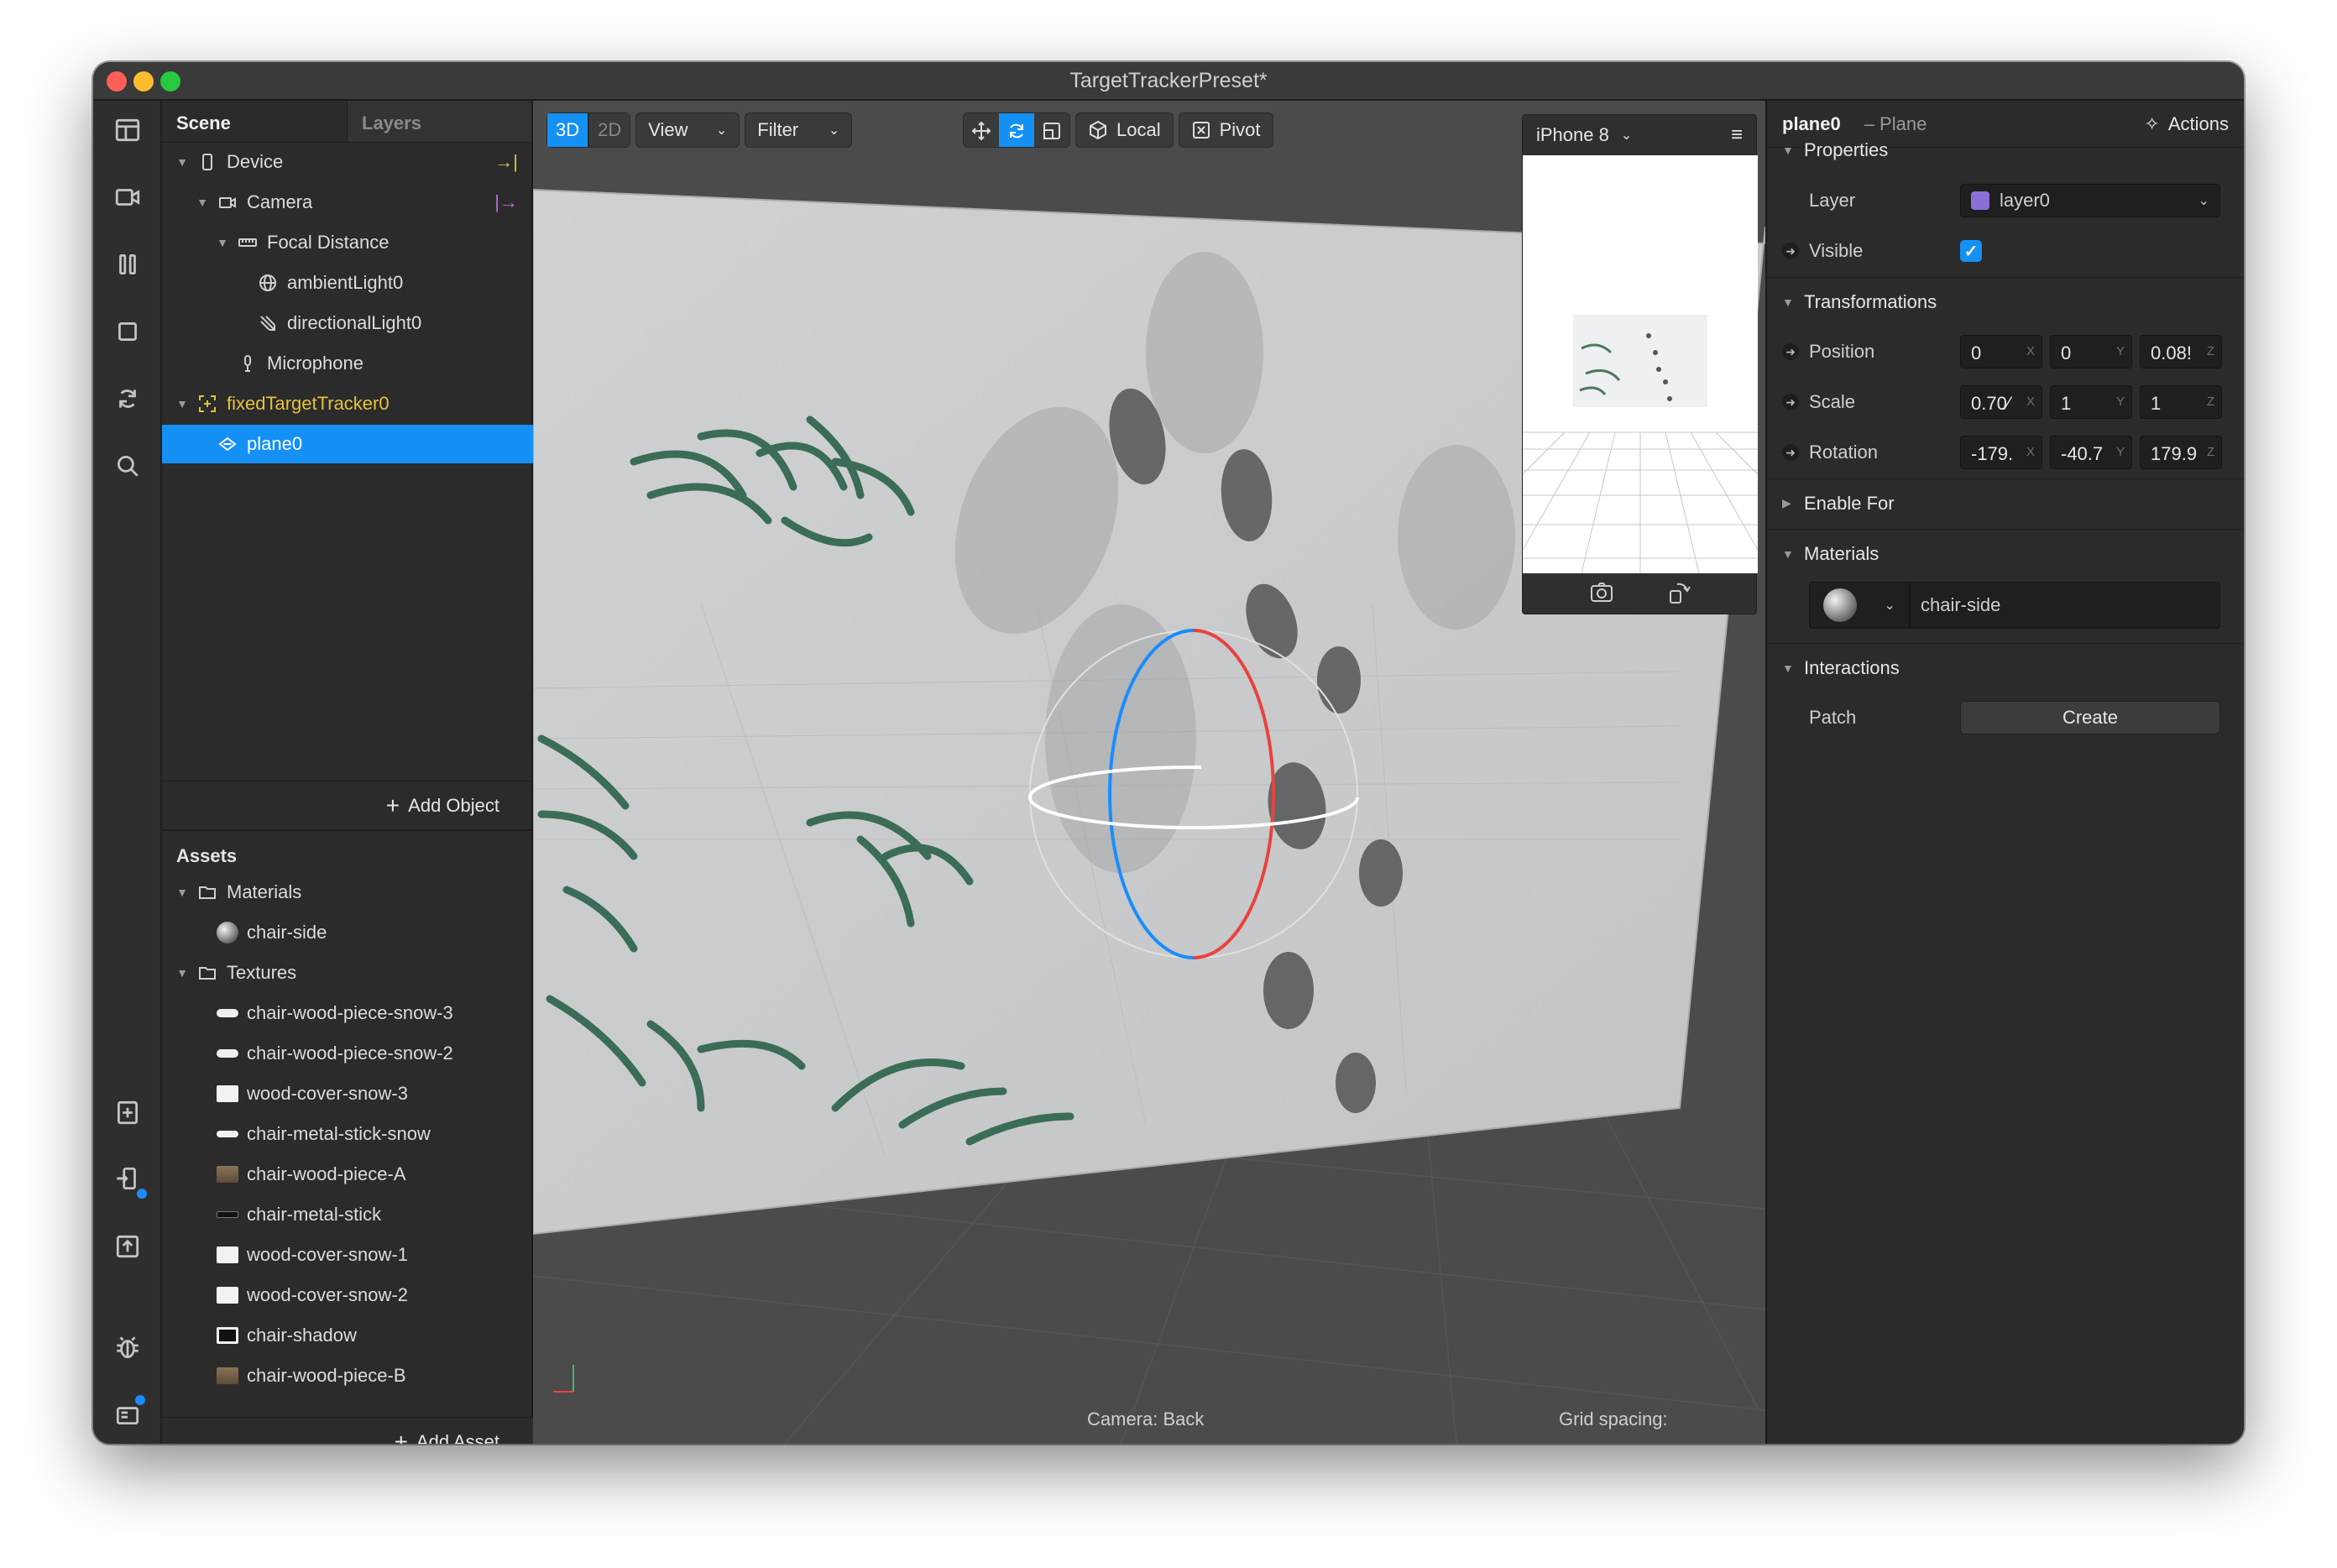  Describe the element at coordinates (2181, 351) in the screenshot. I see `position-z-field: 0.08! Z` at that location.